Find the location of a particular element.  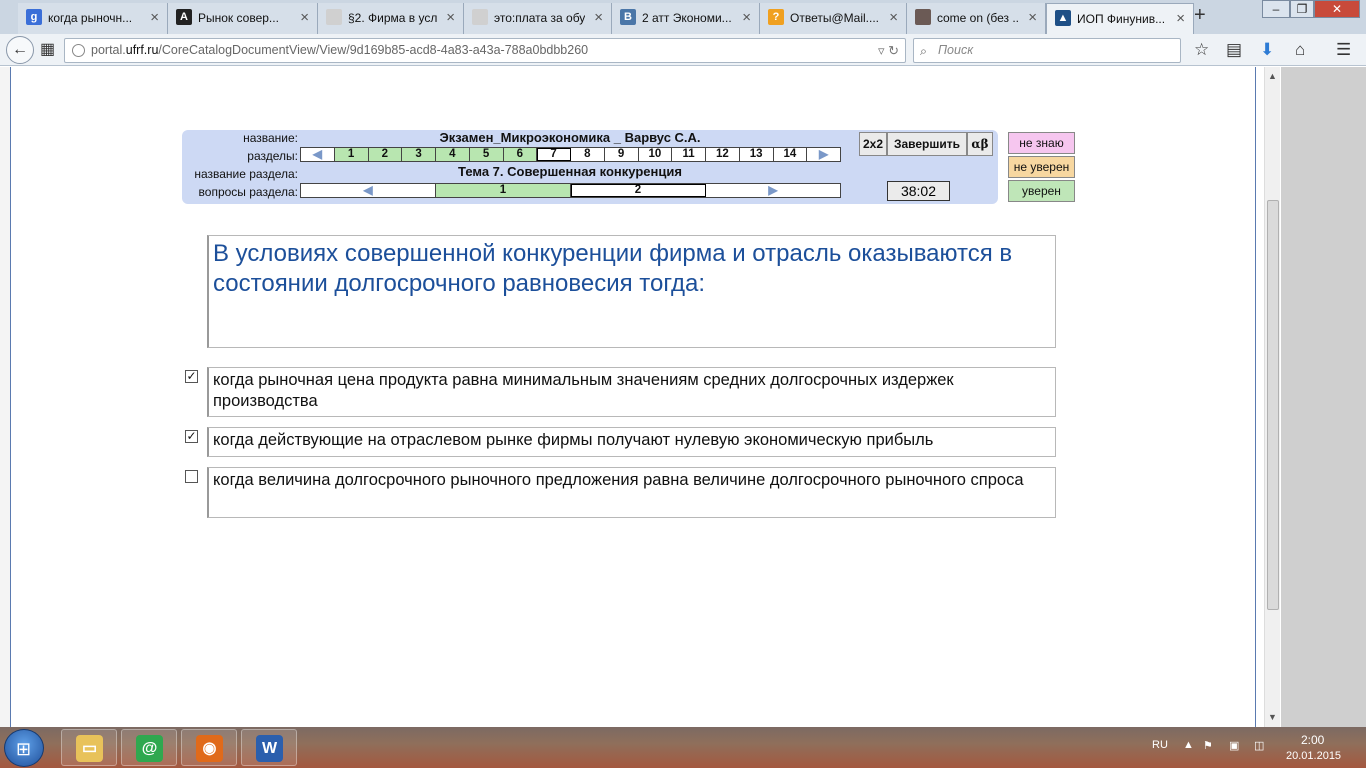

next-question-arrow-icon: ▶ is located at coordinates (773, 190).